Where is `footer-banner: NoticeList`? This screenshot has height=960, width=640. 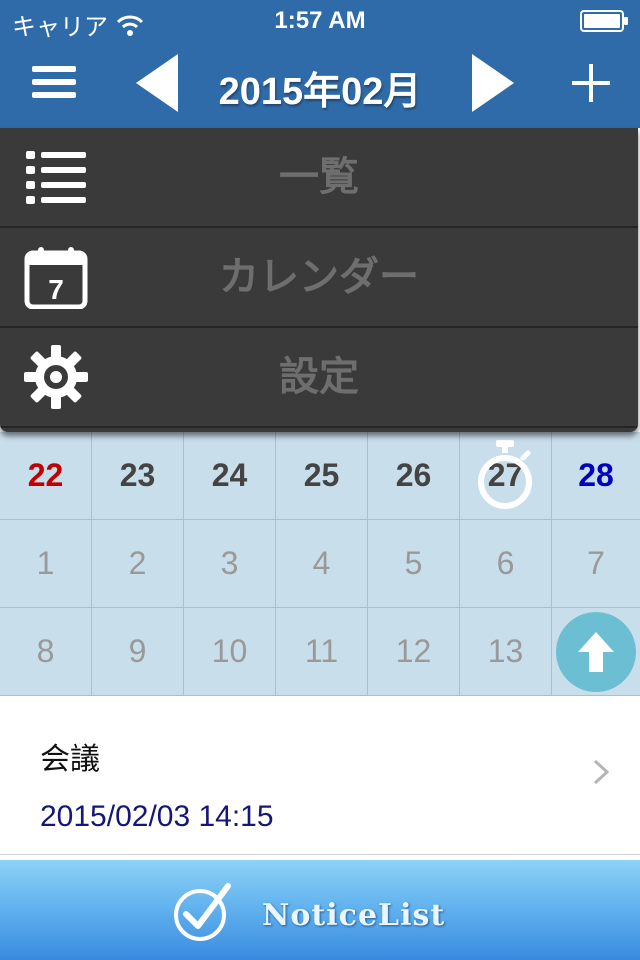 footer-banner: NoticeList is located at coordinates (320, 910).